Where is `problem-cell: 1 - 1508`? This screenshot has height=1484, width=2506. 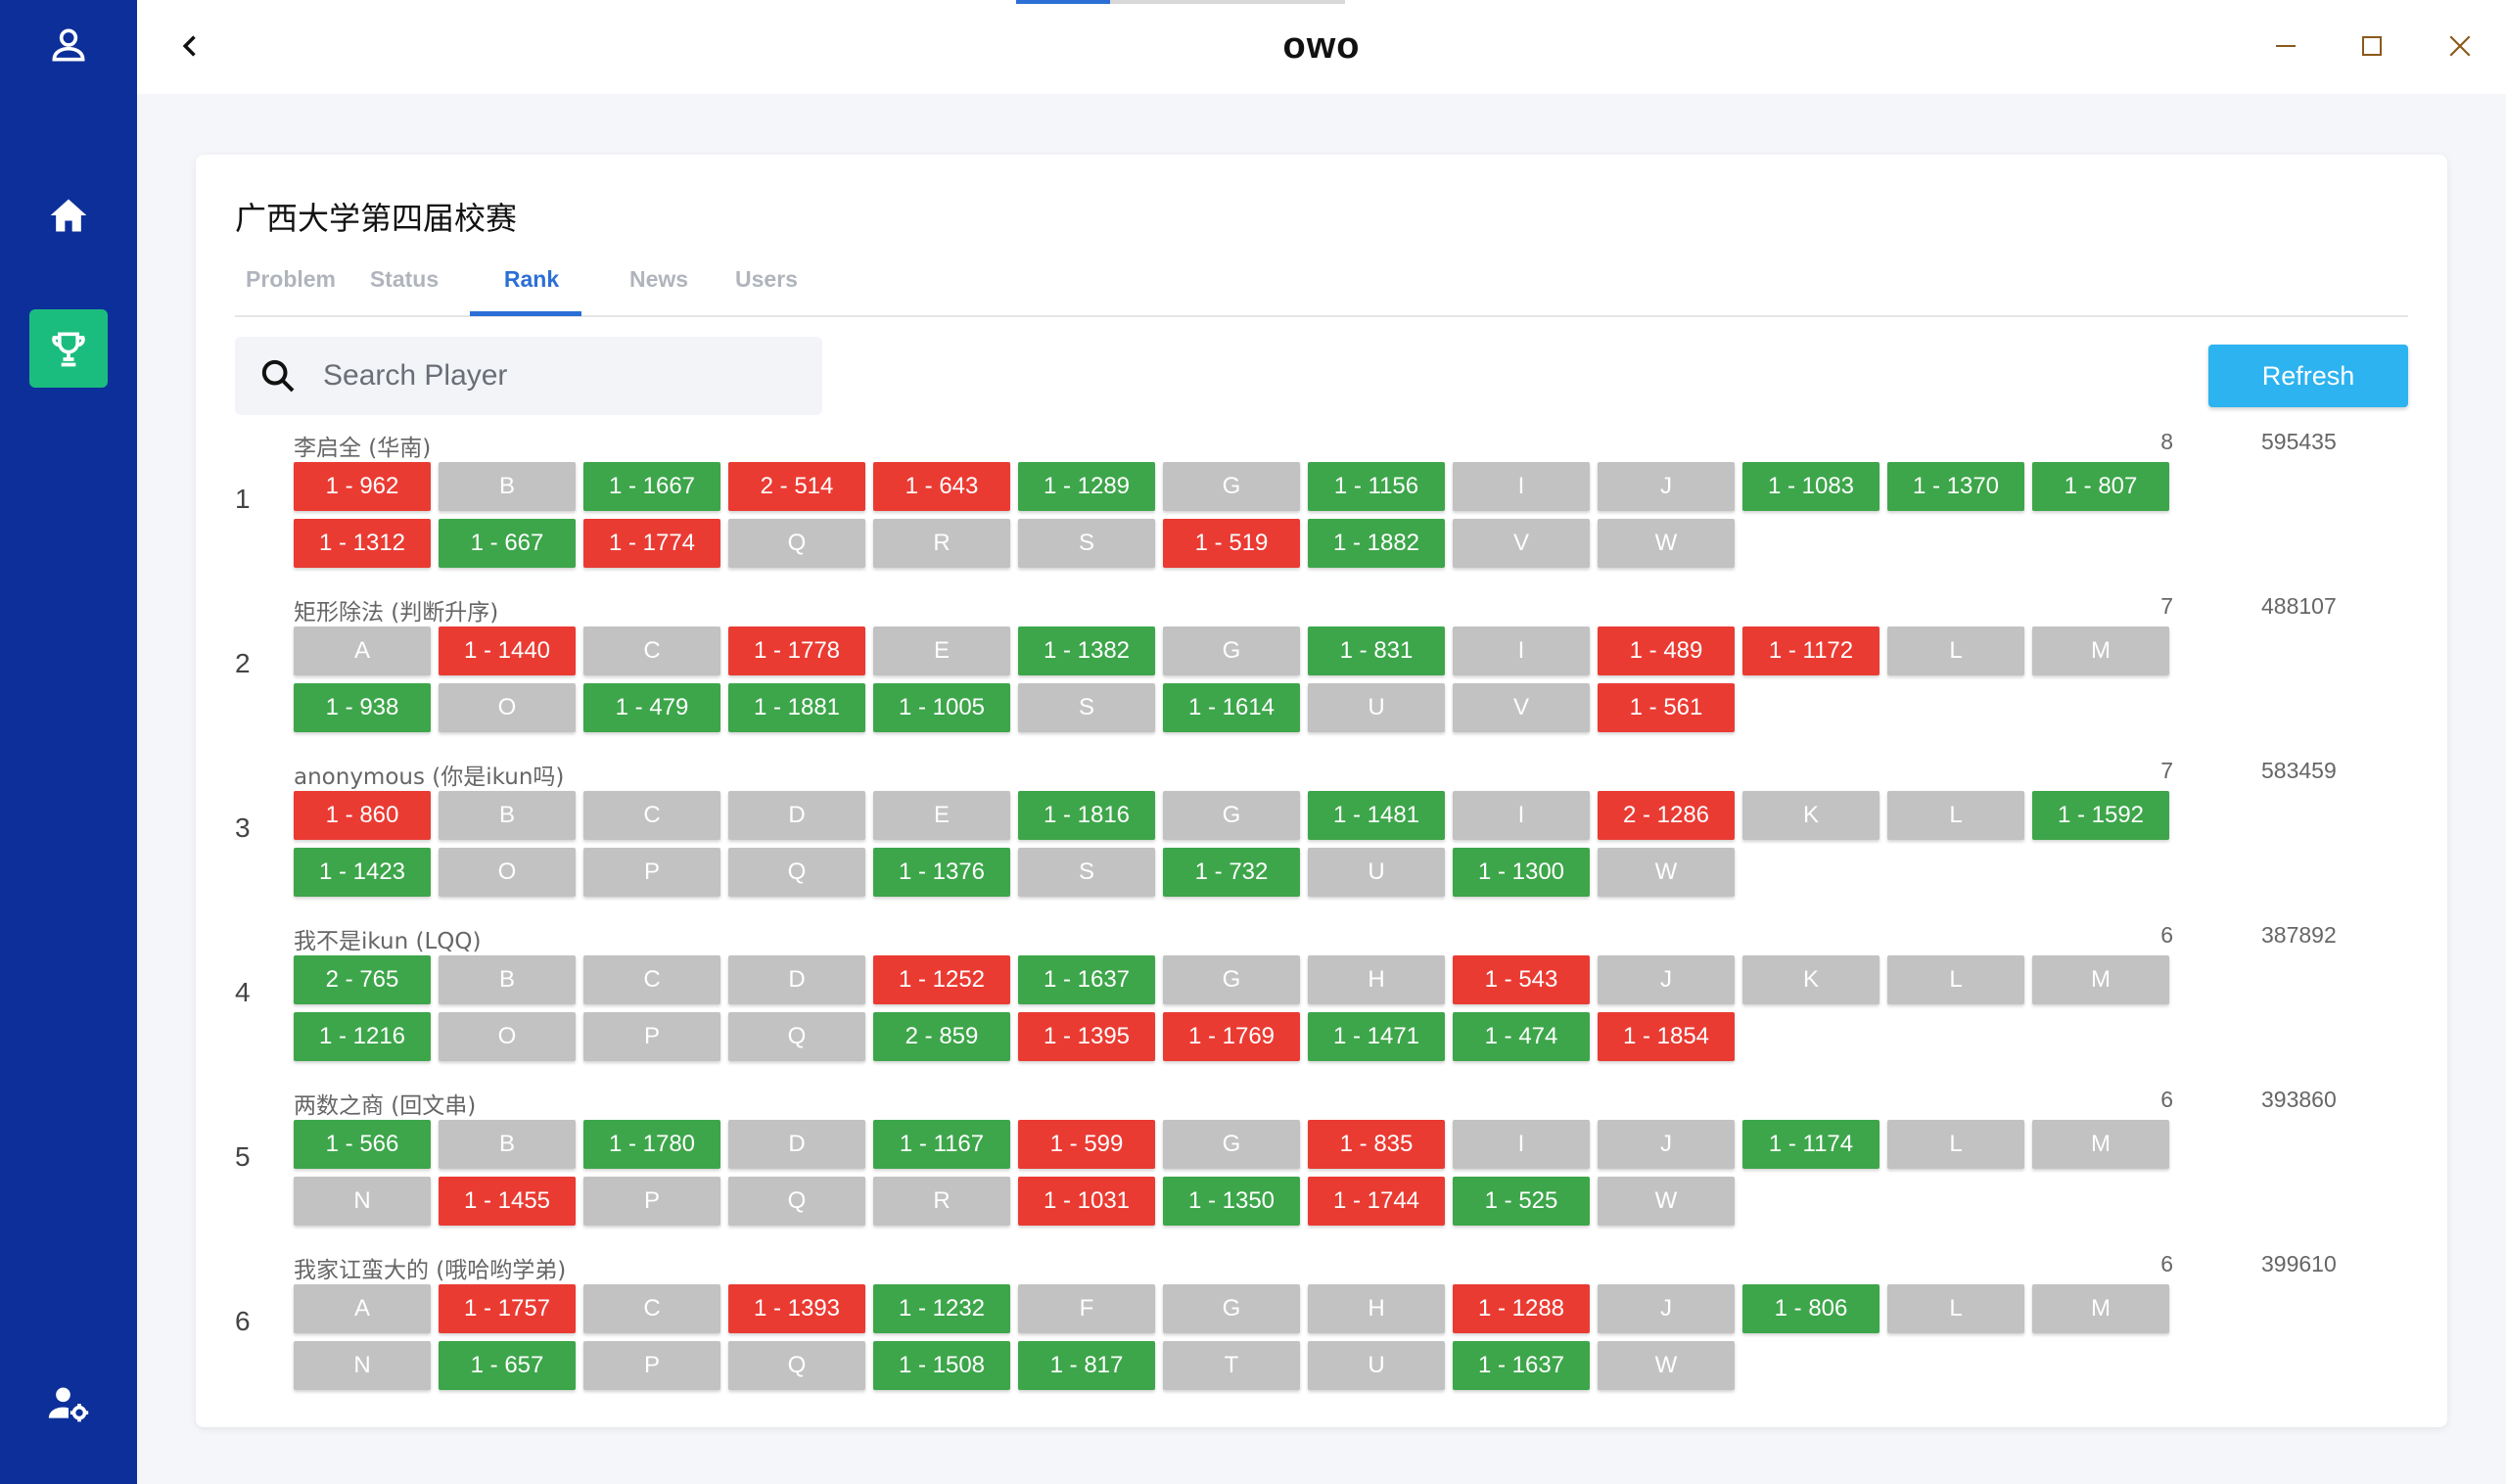 problem-cell: 1 - 1508 is located at coordinates (941, 1365).